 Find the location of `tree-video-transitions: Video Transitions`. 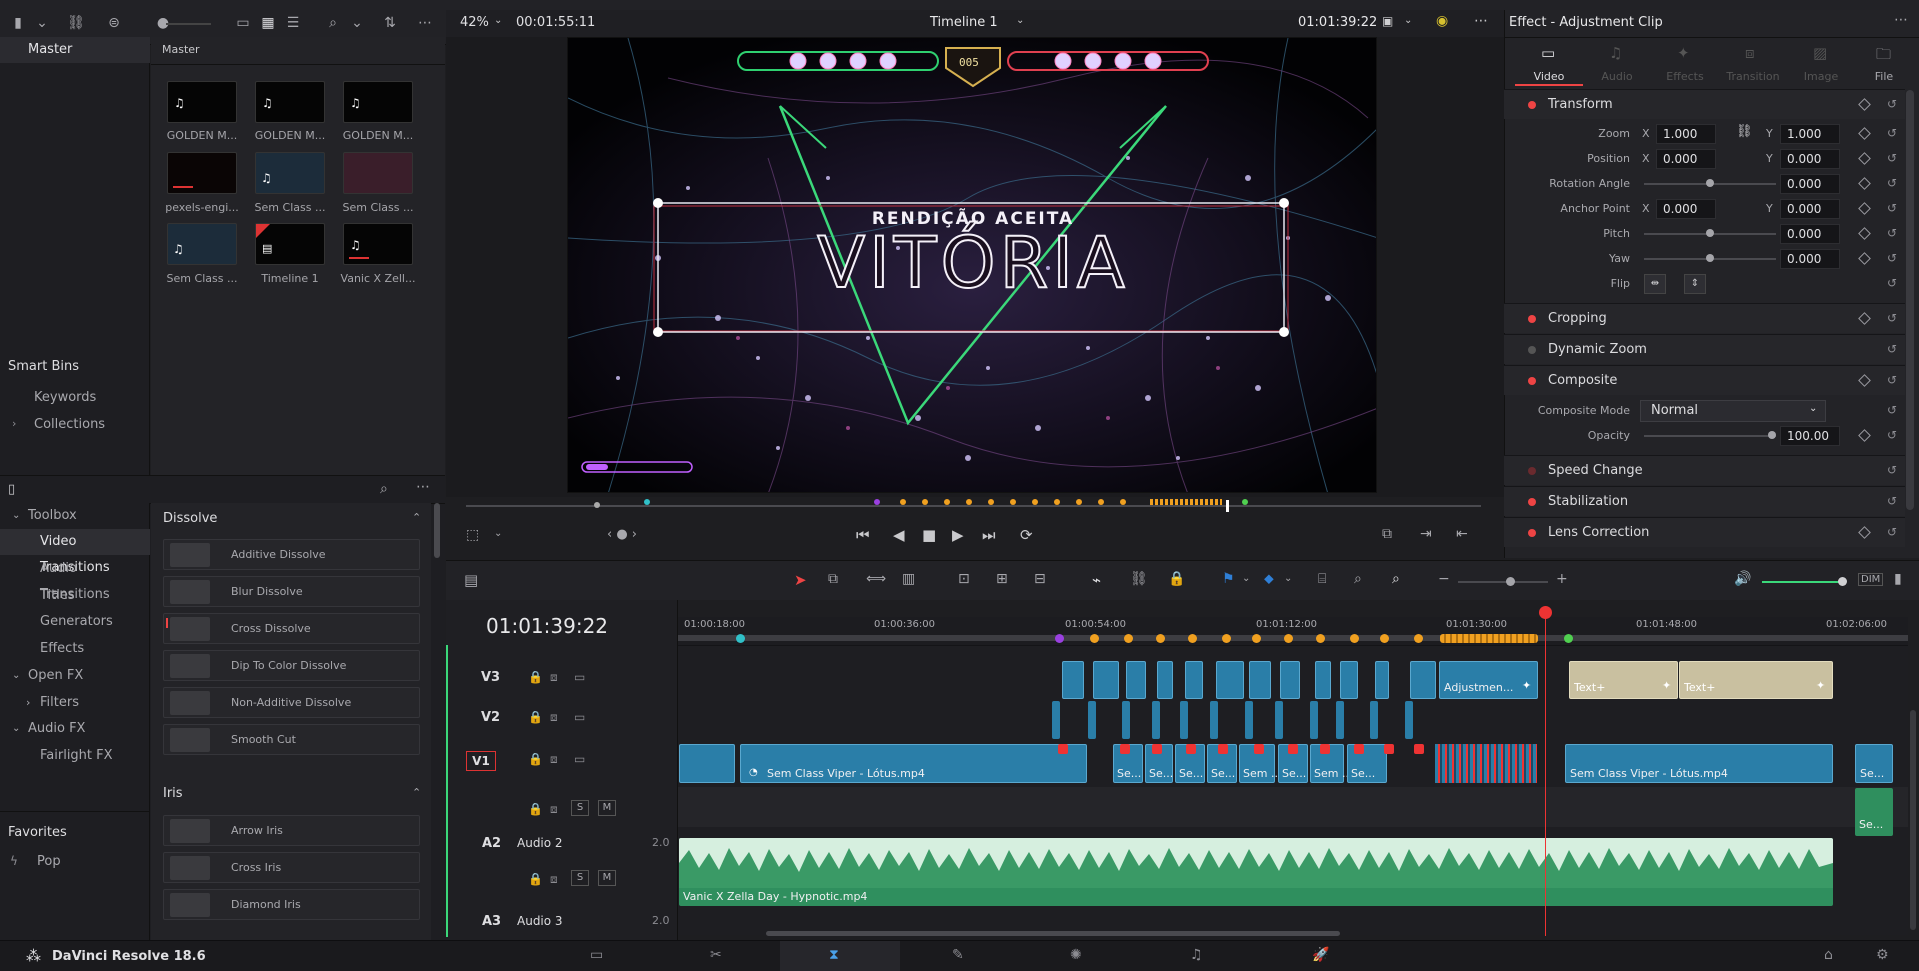

tree-video-transitions: Video Transitions is located at coordinates (75, 552).